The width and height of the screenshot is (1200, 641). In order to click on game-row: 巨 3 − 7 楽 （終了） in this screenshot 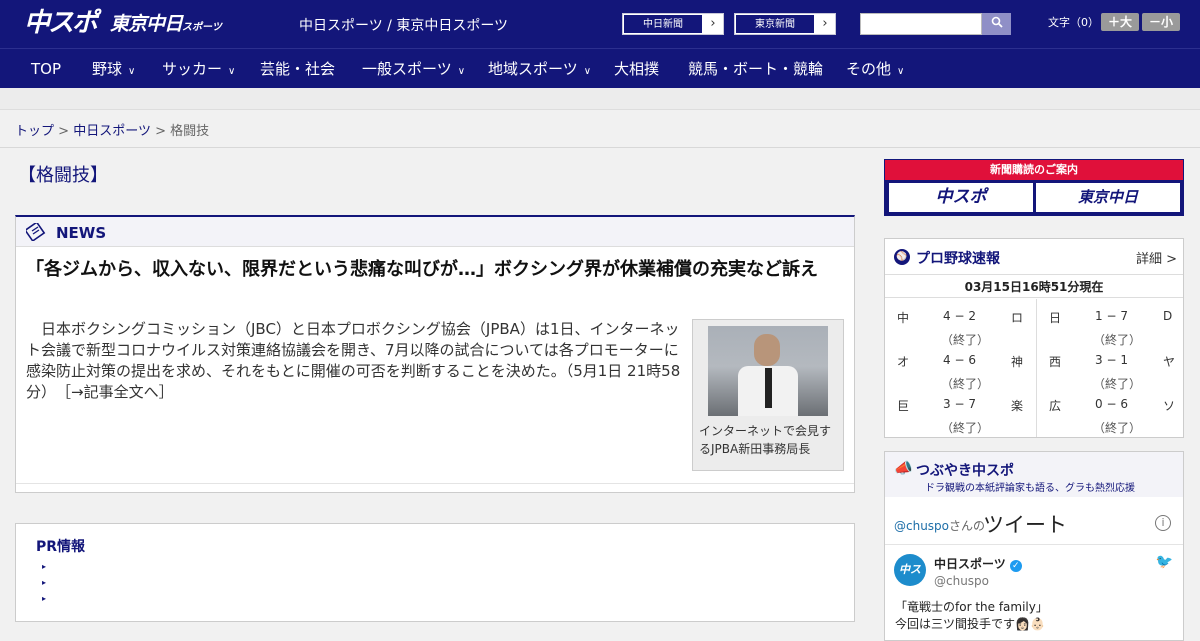, I will do `click(959, 411)`.